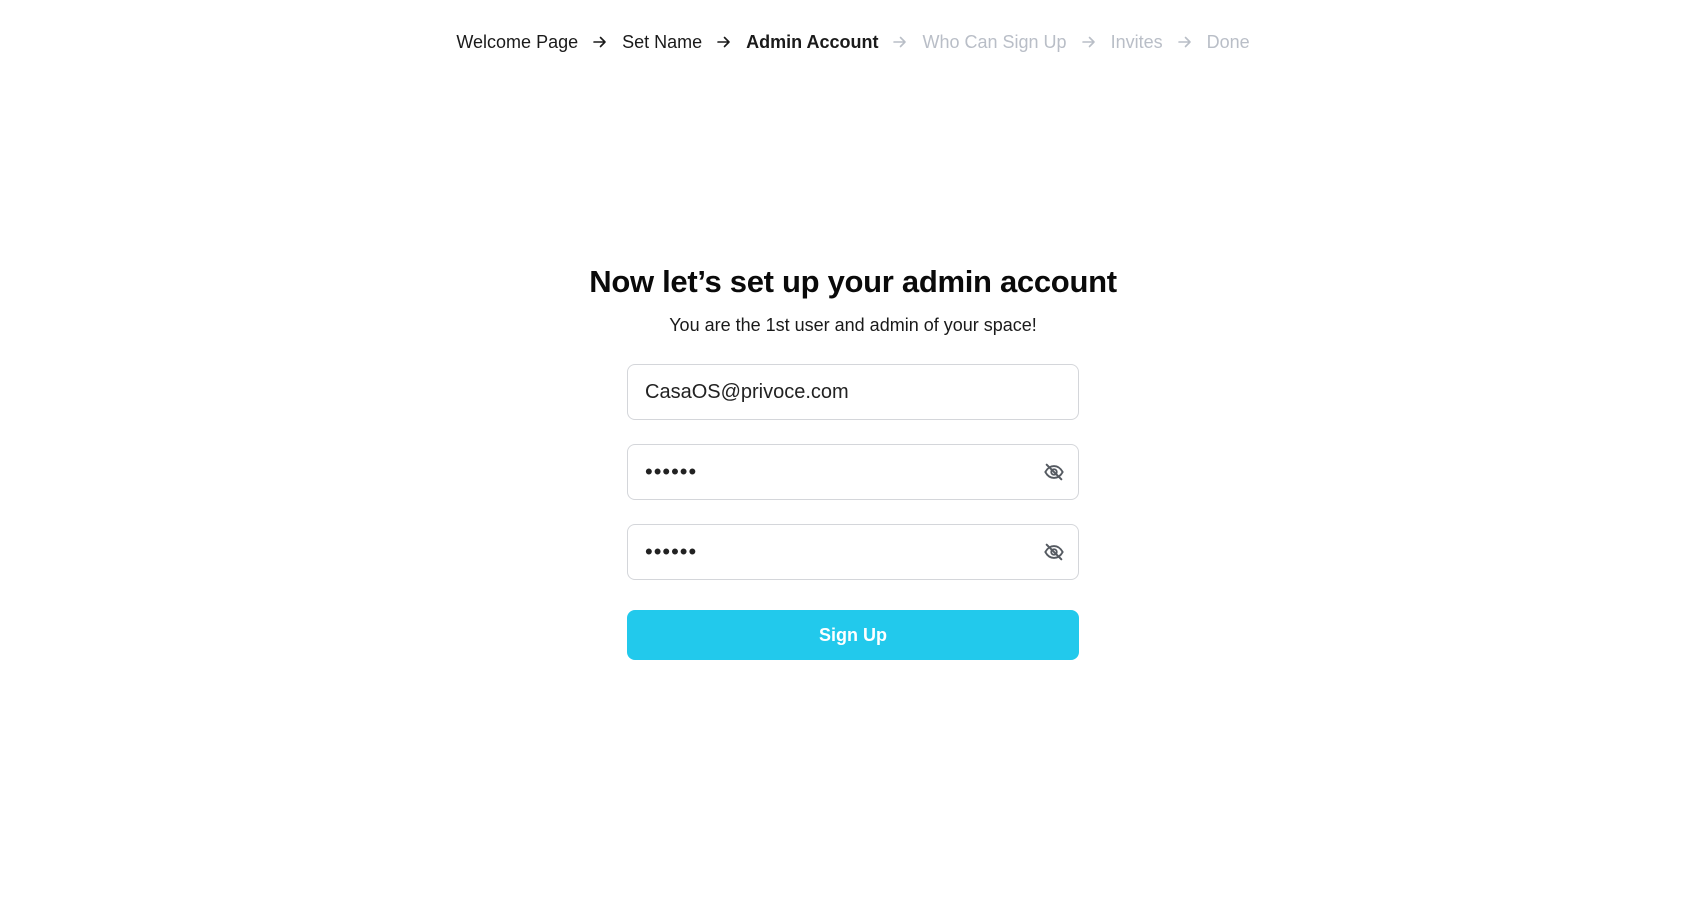  Describe the element at coordinates (1228, 42) in the screenshot. I see `breadcrumb-step-done: Done` at that location.